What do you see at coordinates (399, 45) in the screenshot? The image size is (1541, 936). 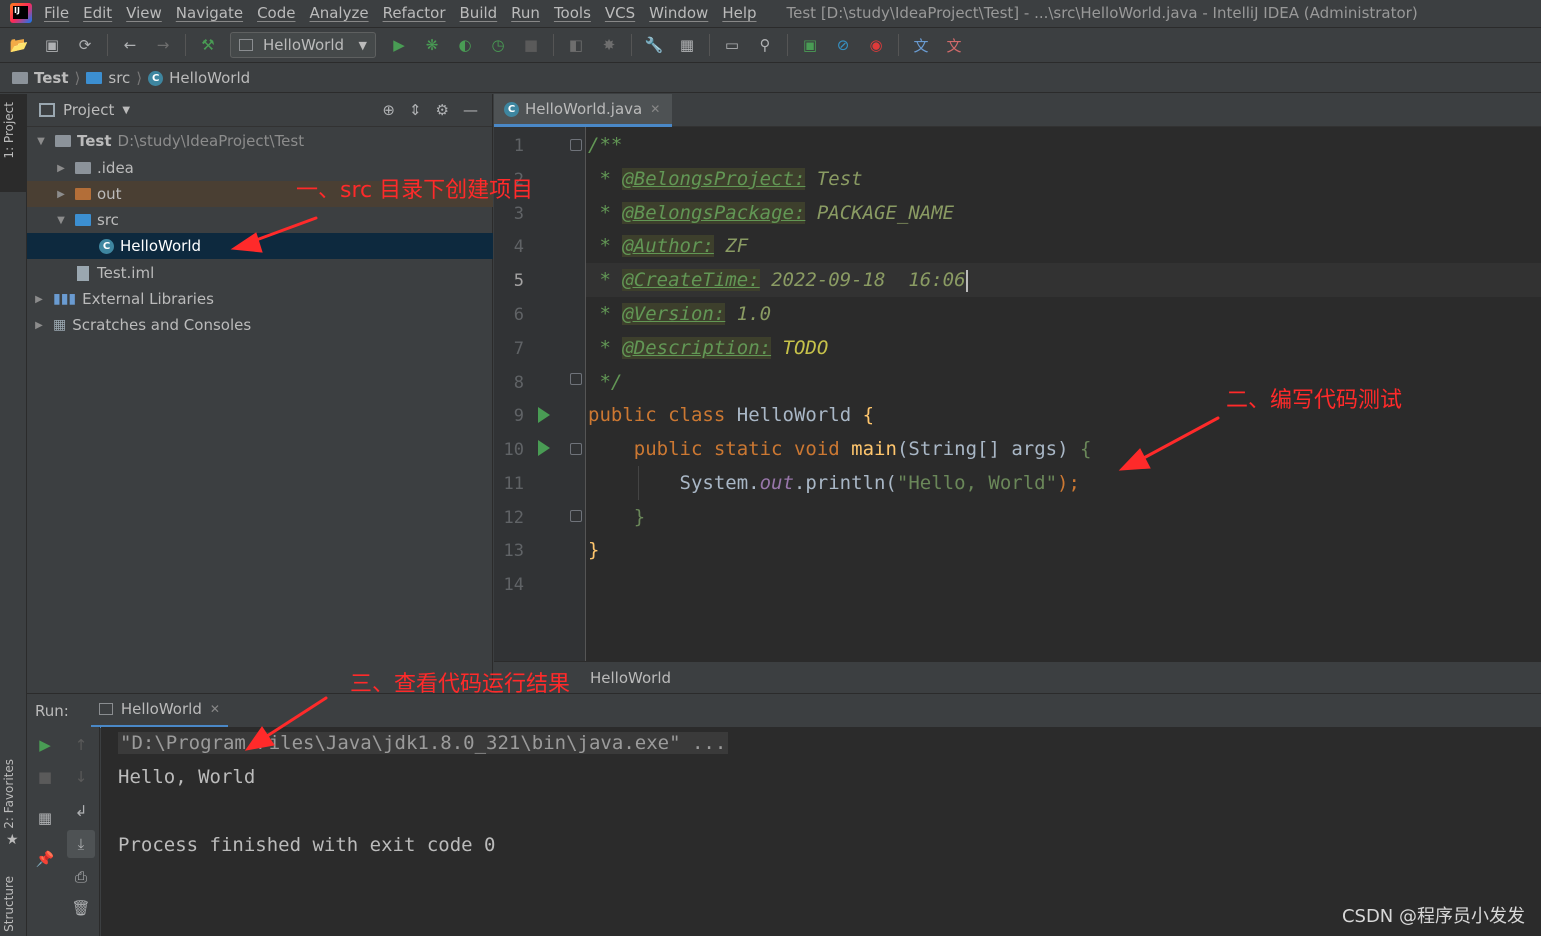 I see `run-icon: ▶` at bounding box center [399, 45].